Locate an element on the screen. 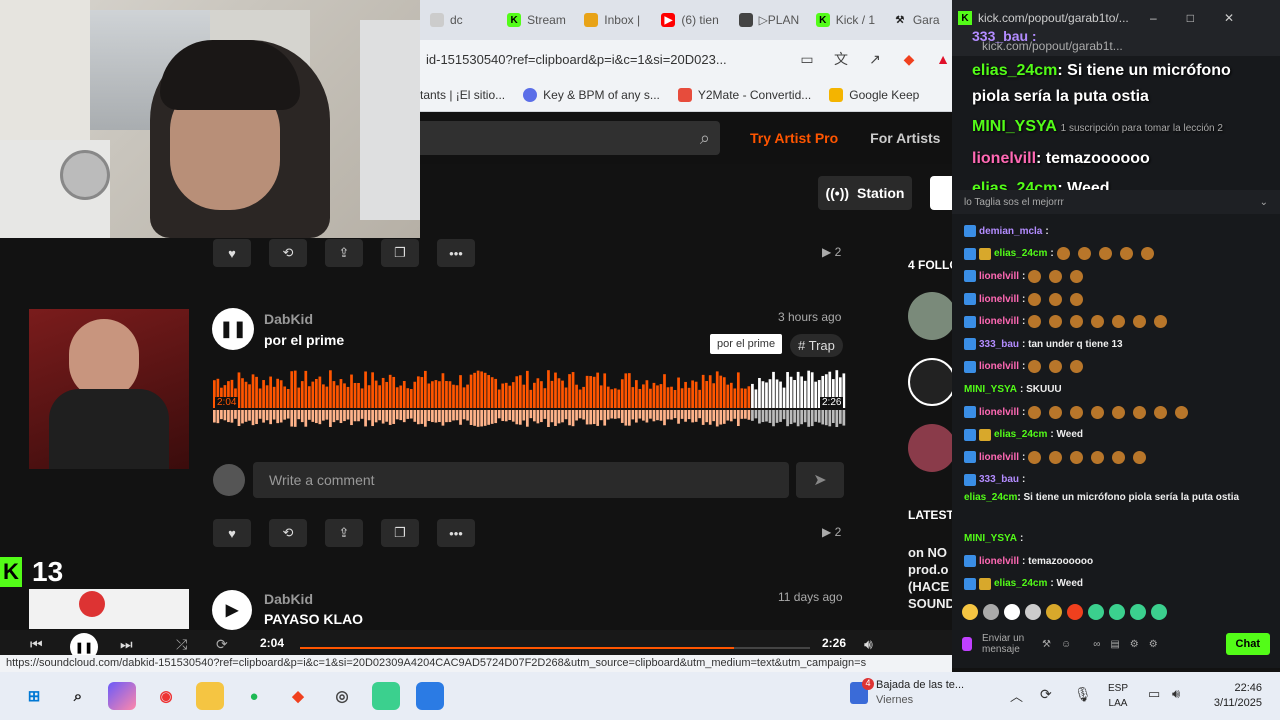 The height and width of the screenshot is (720, 1280). store-icon: ▤ is located at coordinates (1114, 644).